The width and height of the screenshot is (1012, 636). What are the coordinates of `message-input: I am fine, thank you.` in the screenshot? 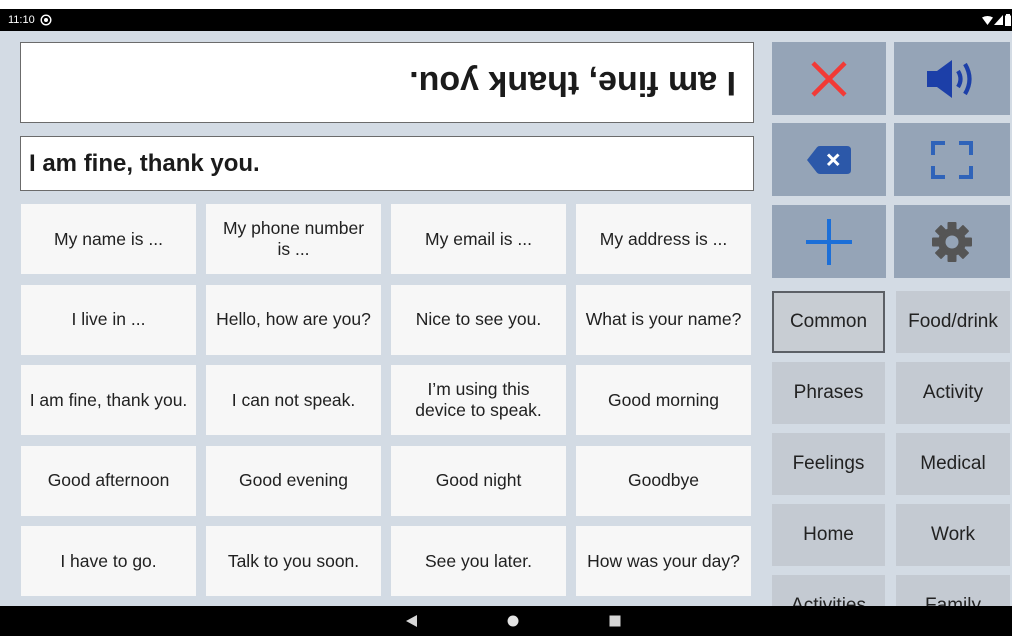 It's located at (387, 163).